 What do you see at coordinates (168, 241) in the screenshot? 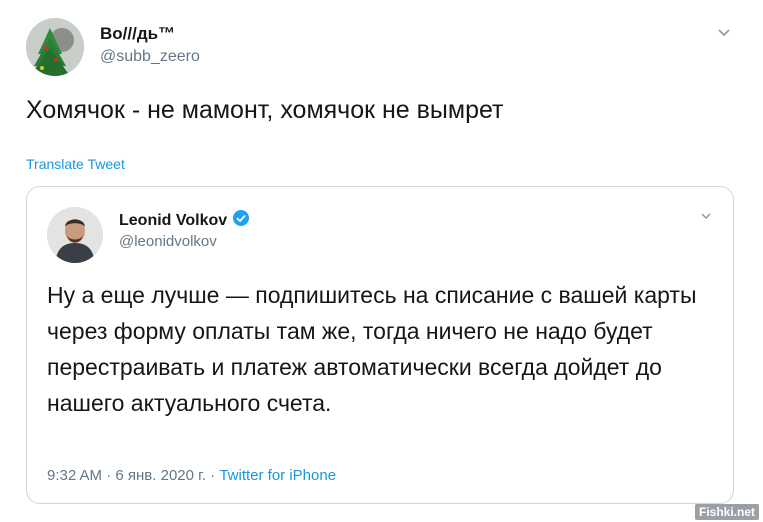
I see `quoted-author-handle: @leonidvolkov` at bounding box center [168, 241].